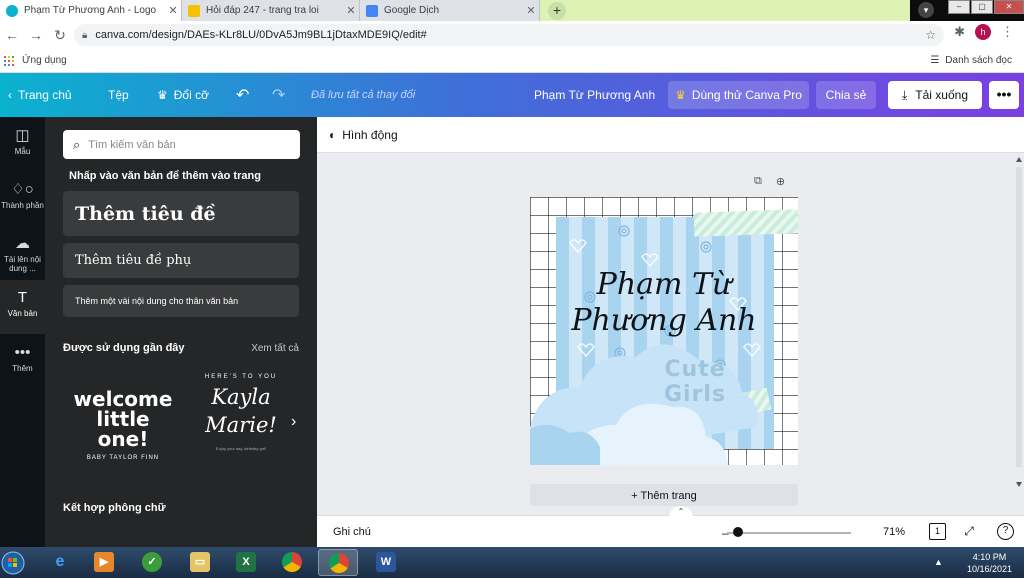  I want to click on profile-avatar: h, so click(983, 32).